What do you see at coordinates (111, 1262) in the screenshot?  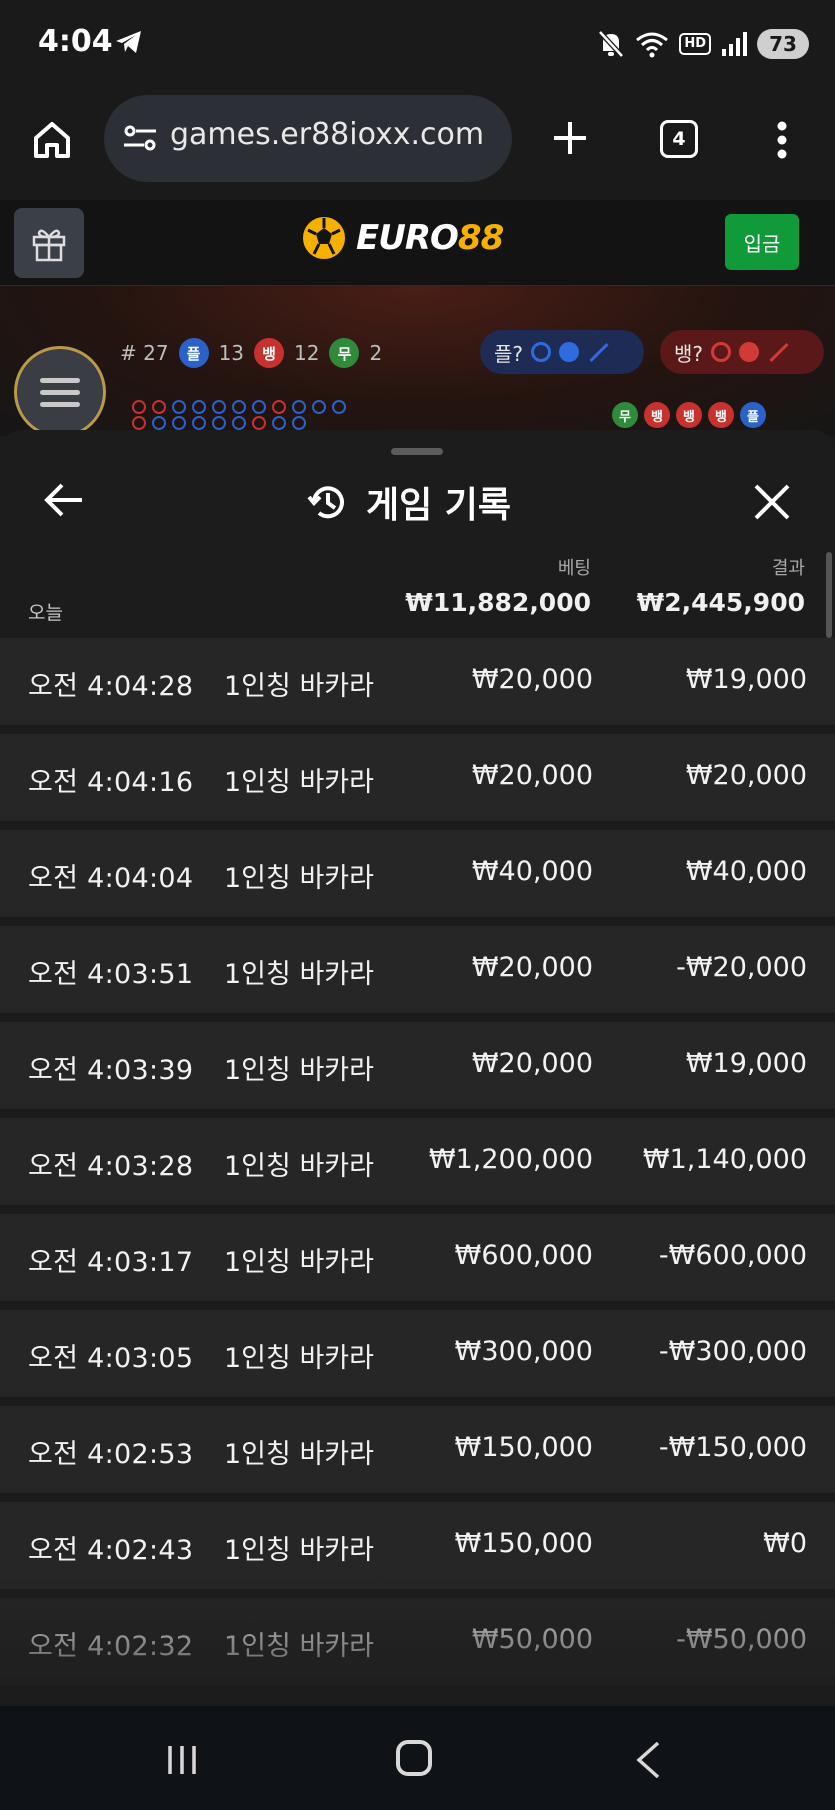 I see `row-time: 오전 4:03:17` at bounding box center [111, 1262].